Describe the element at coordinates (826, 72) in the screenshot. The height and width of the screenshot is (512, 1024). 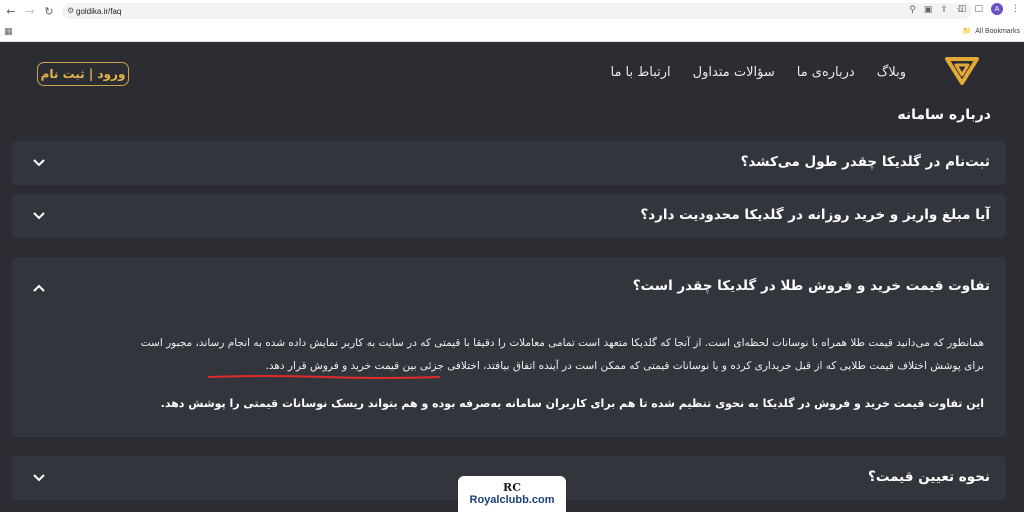
I see `nav-about: درباره‌ی ما` at that location.